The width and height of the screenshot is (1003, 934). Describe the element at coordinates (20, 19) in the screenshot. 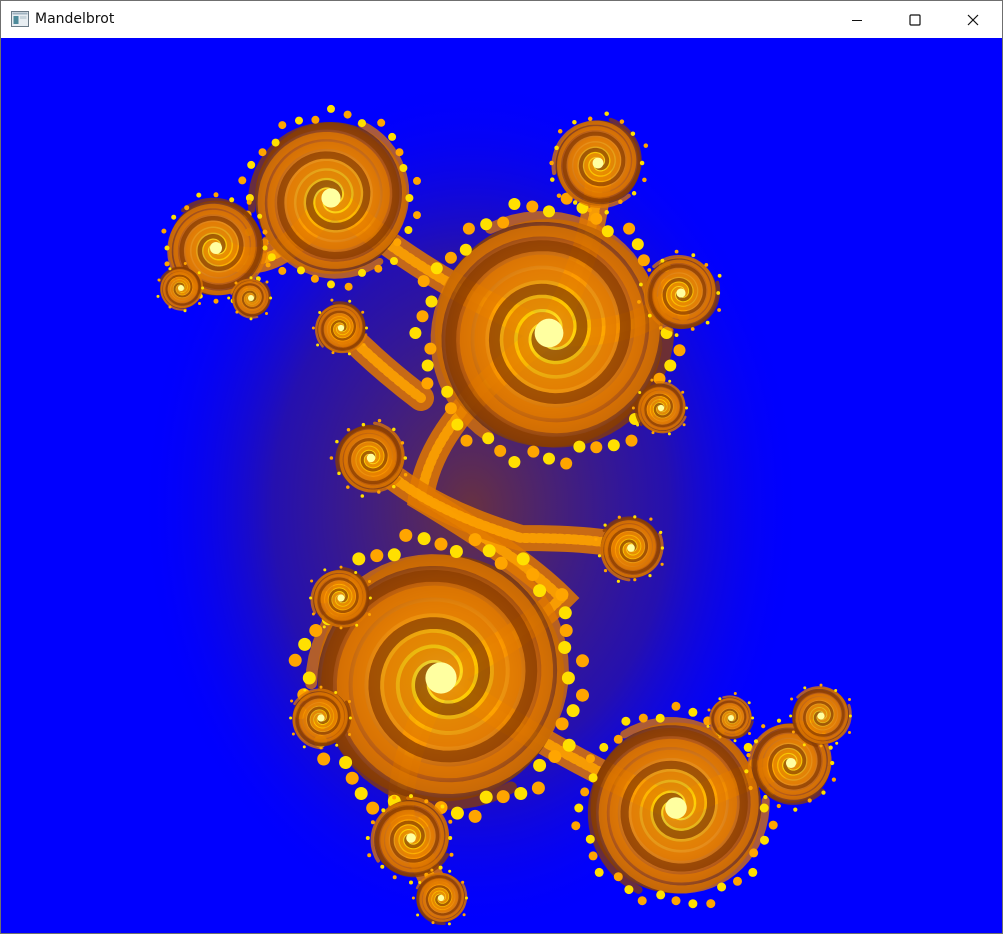

I see `app-window-icon` at that location.